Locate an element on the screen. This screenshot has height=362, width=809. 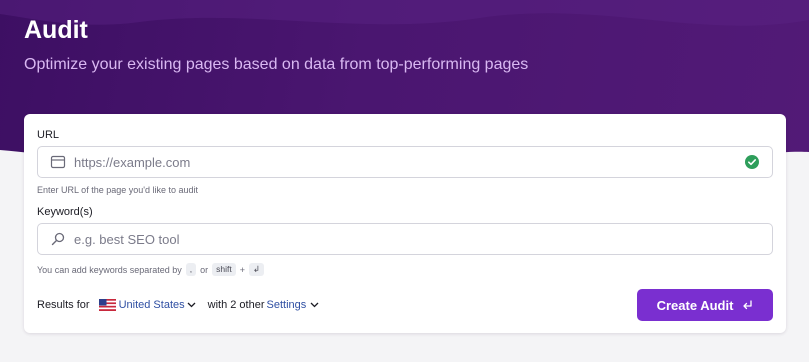
create-audit-button: Create Audit is located at coordinates (705, 305).